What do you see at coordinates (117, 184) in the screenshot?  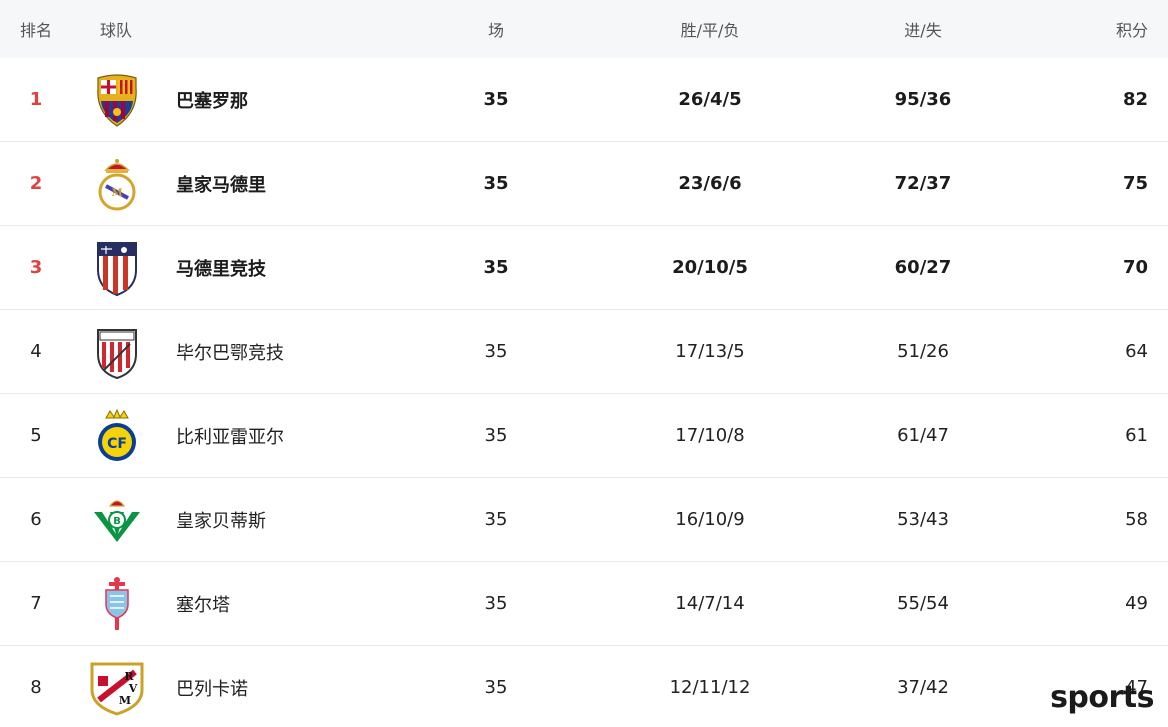 I see `real-madrid-crest-icon: M` at bounding box center [117, 184].